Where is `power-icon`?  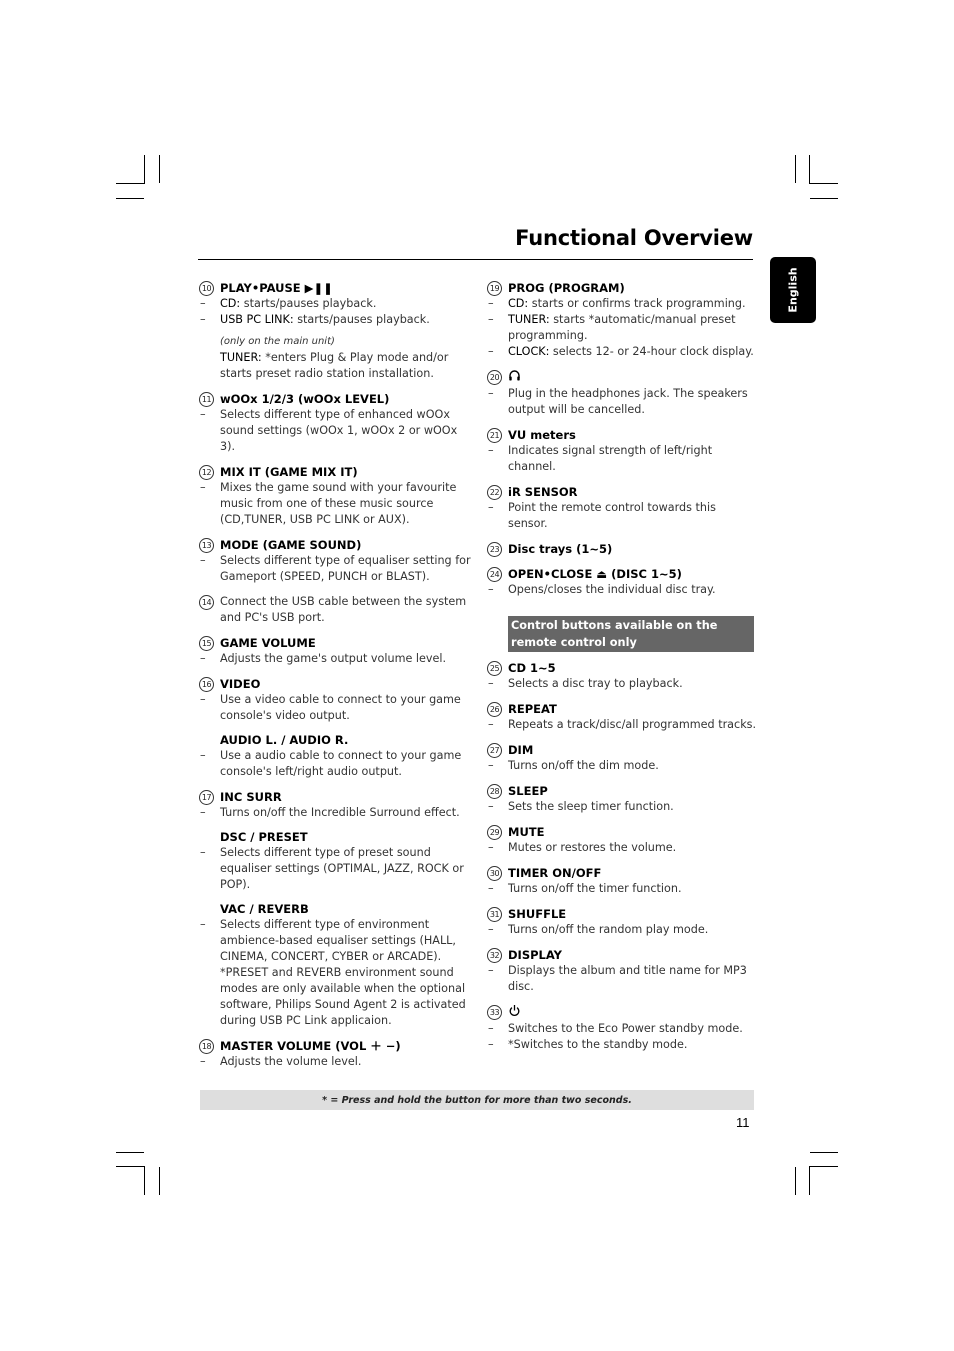
power-icon is located at coordinates (514, 1012).